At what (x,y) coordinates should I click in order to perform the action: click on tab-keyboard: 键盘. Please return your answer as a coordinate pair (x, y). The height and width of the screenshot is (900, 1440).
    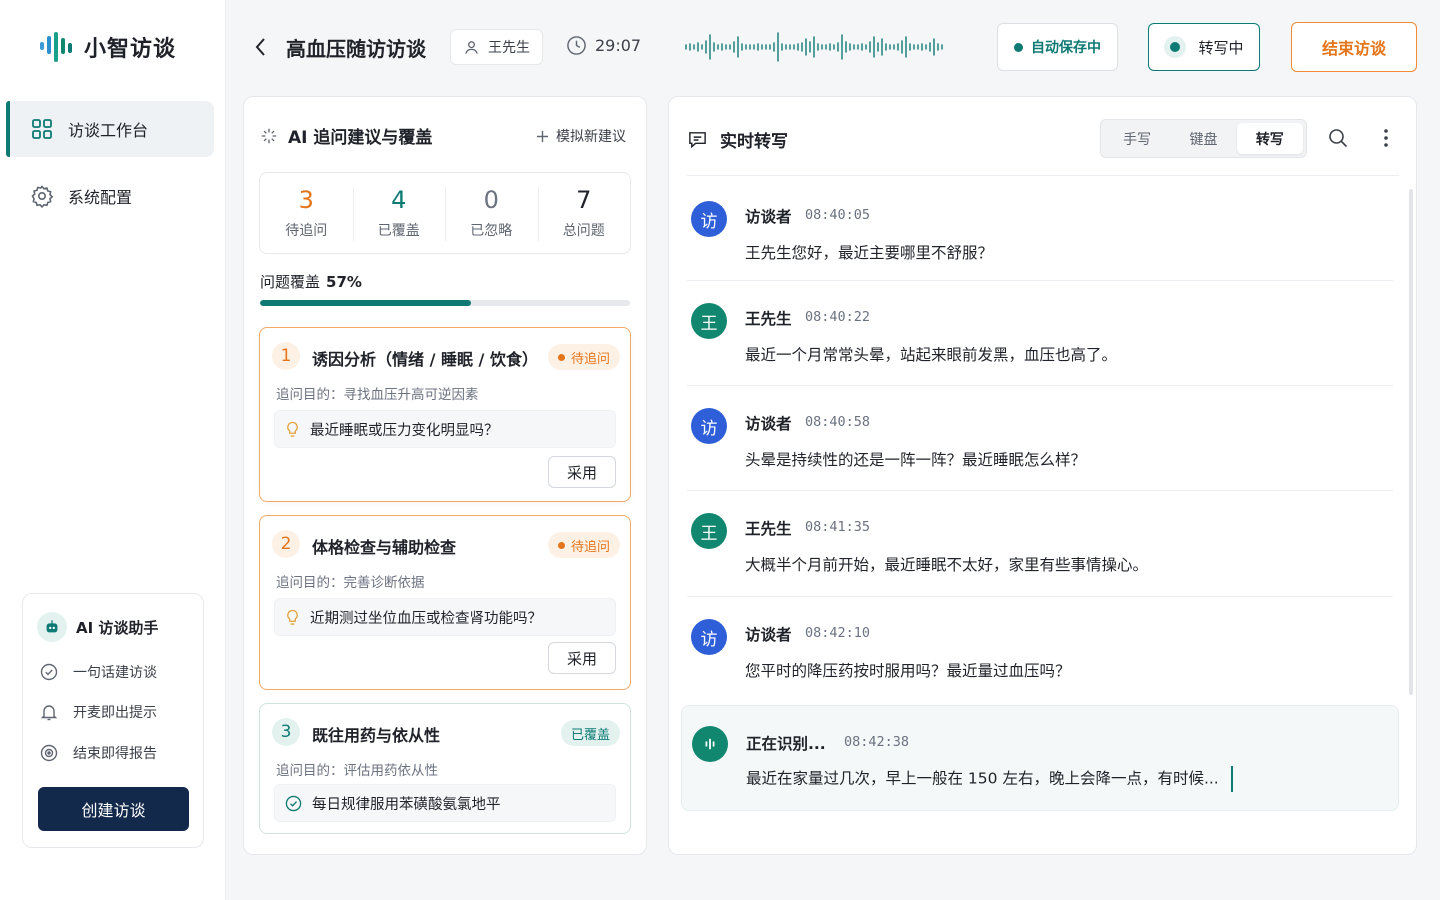
    Looking at the image, I should click on (1203, 138).